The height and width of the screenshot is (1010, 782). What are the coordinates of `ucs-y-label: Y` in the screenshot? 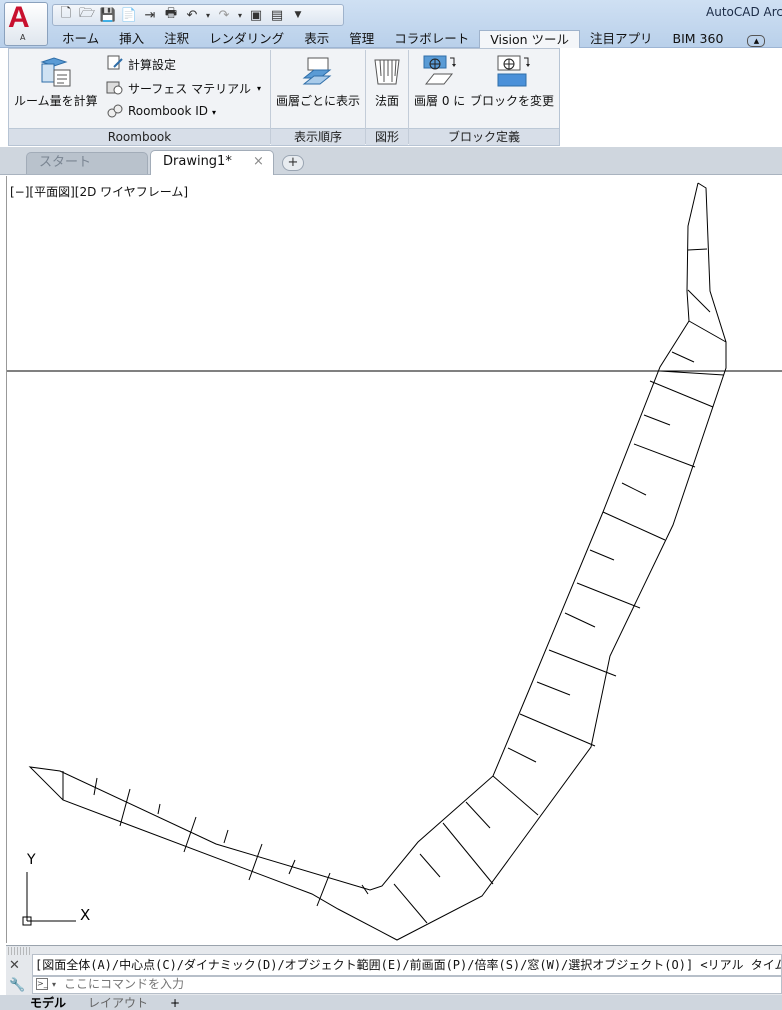 It's located at (31, 860).